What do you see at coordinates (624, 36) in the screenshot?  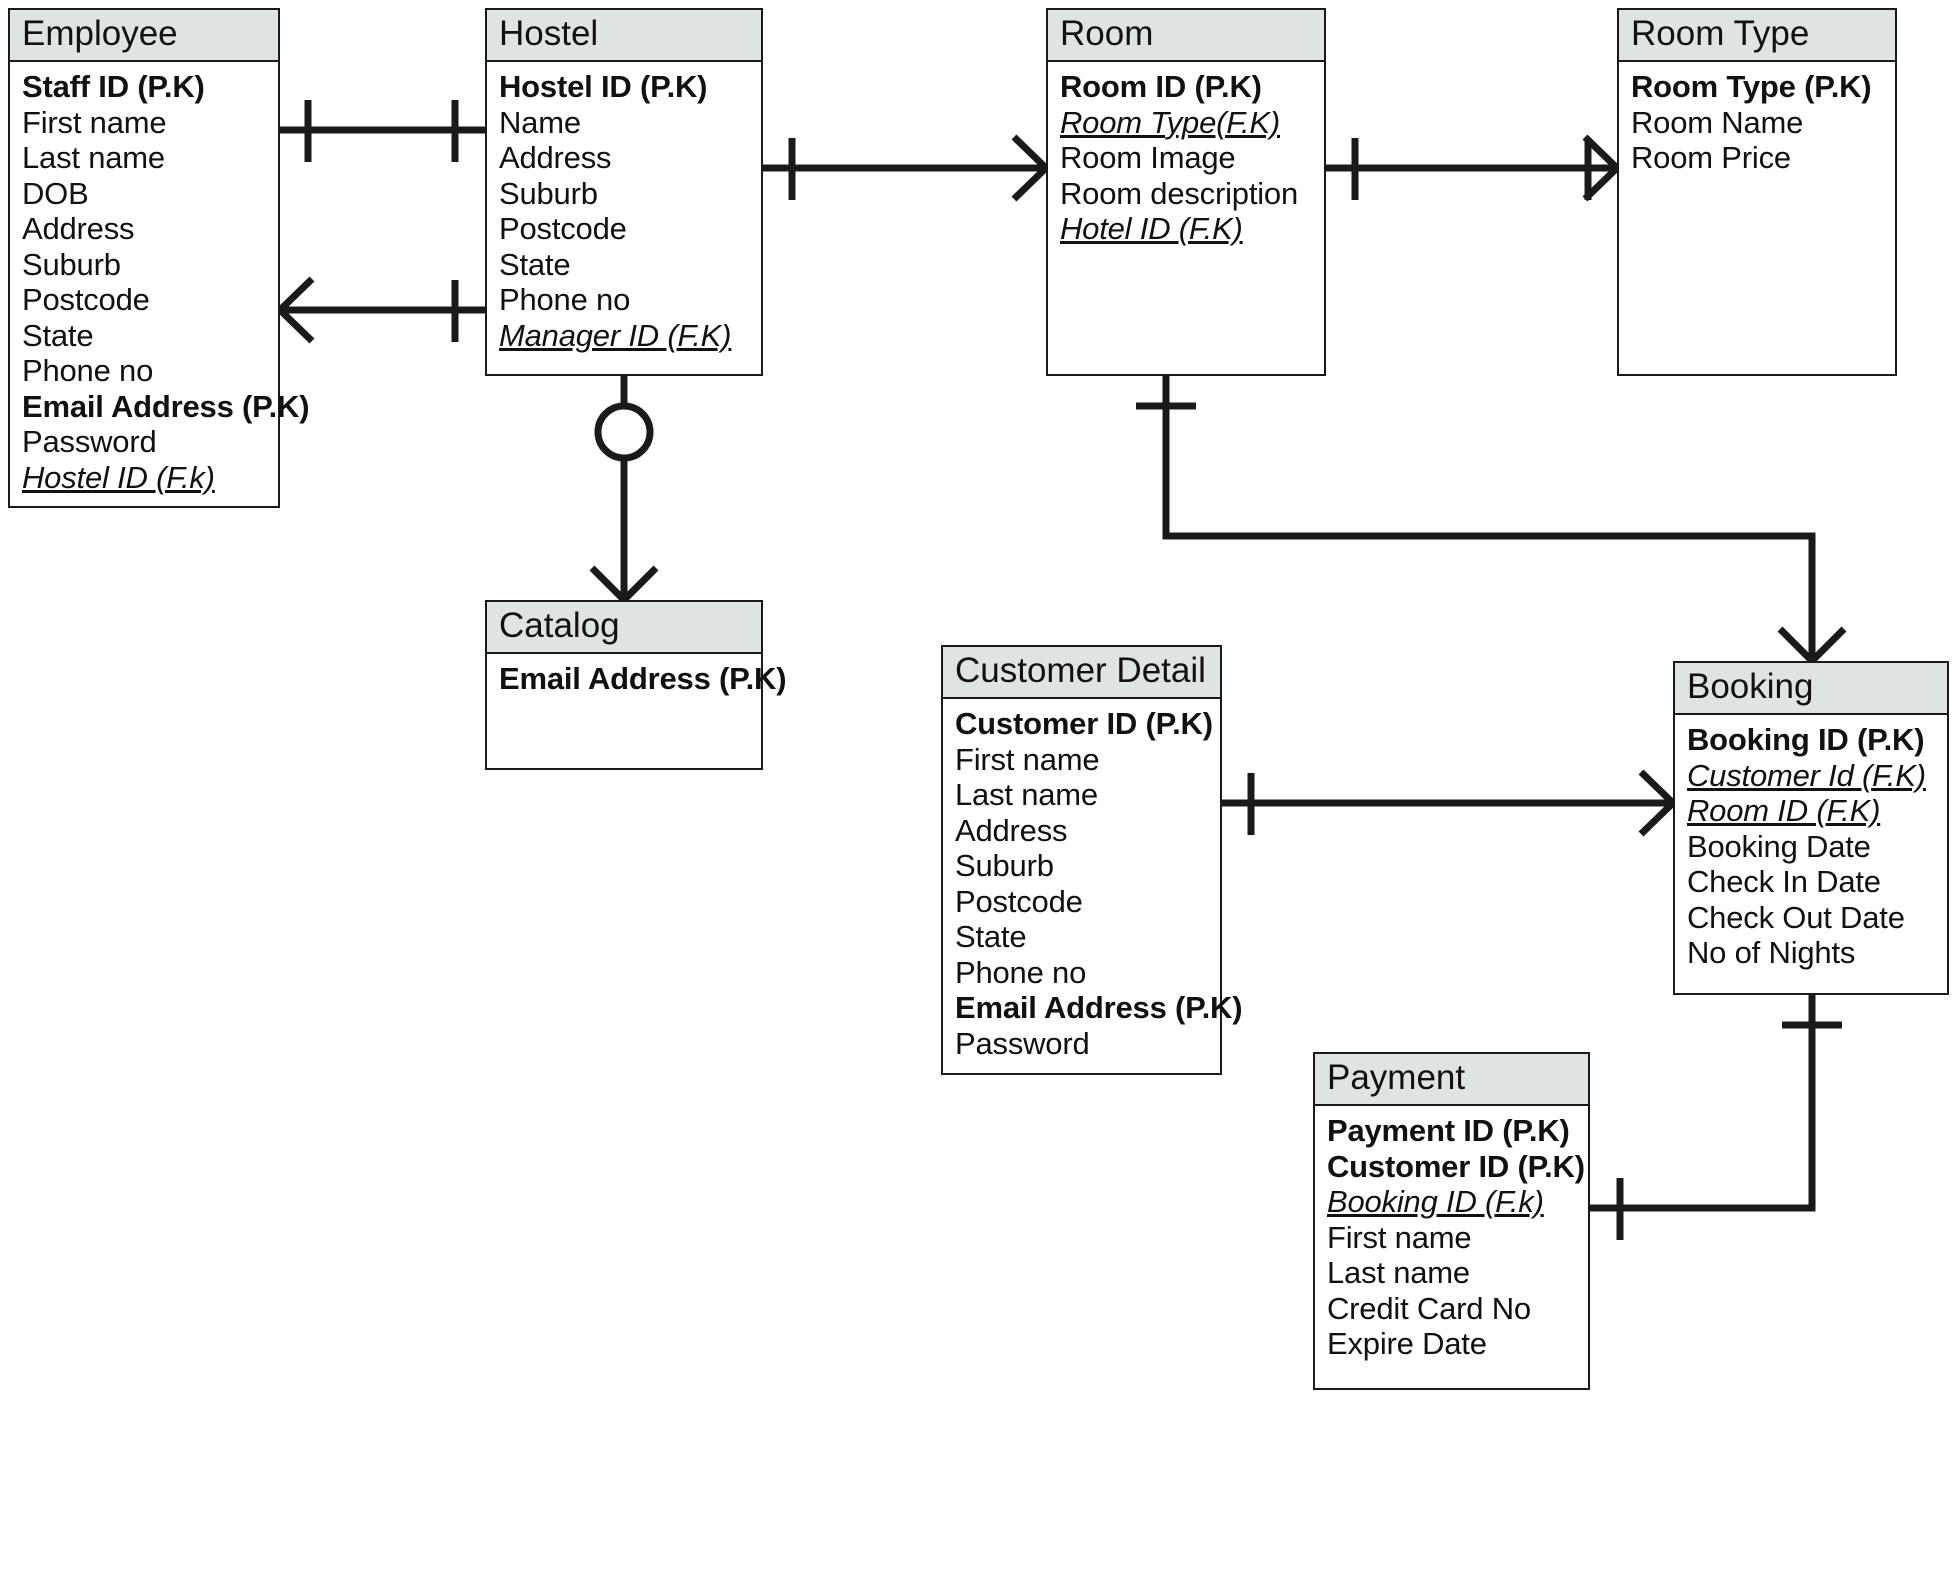 I see `entity-title-hostel: Hostel` at bounding box center [624, 36].